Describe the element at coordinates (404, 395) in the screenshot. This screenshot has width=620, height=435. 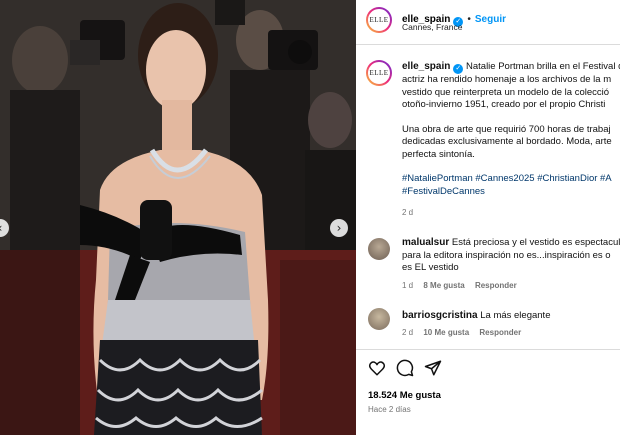
I see `likes-count: 18.524 Me gusta` at that location.